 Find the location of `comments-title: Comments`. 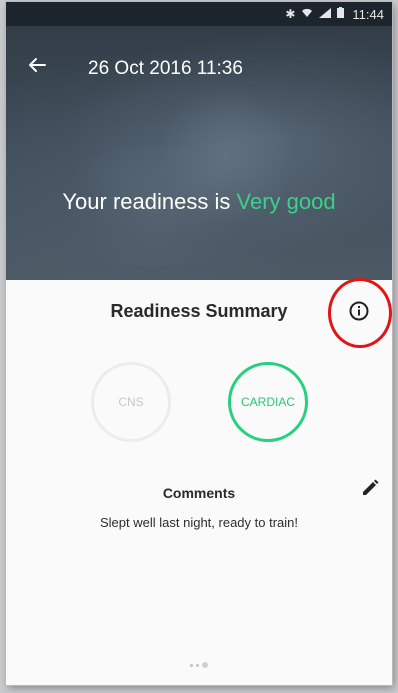

comments-title: Comments is located at coordinates (199, 493).